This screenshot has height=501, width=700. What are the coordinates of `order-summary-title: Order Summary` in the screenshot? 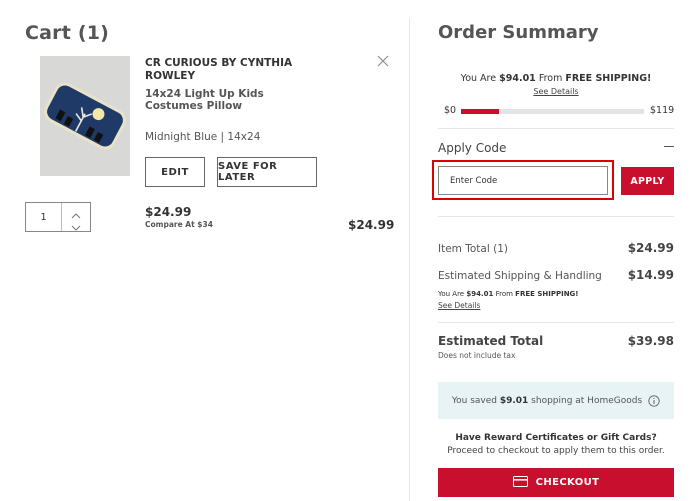 It's located at (518, 32).